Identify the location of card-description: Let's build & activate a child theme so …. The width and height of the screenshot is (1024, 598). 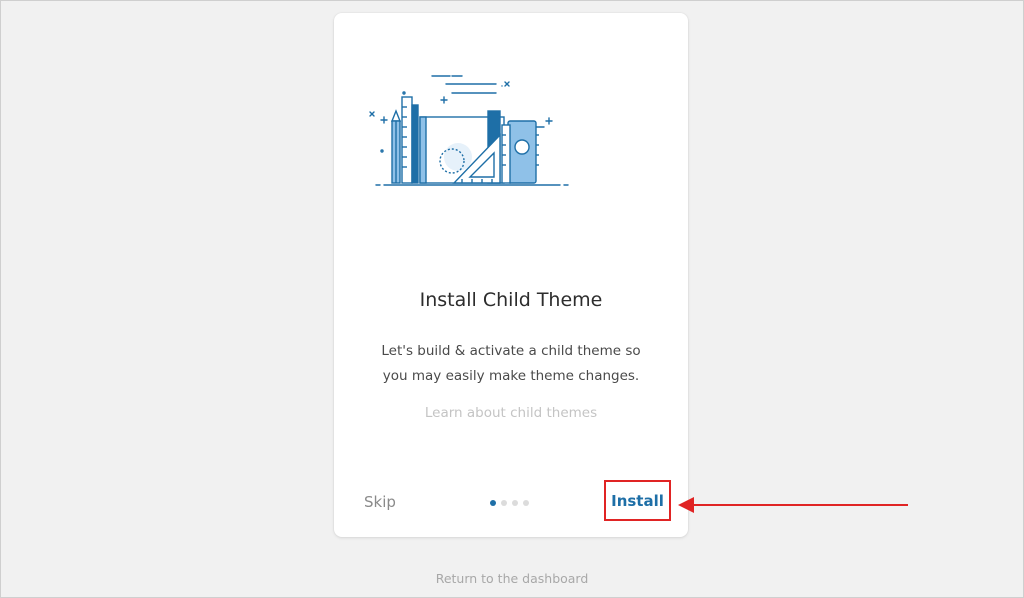
(511, 363).